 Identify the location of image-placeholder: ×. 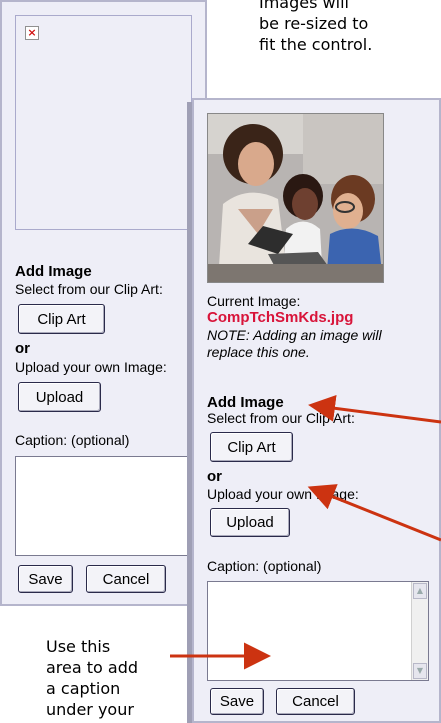
(103, 122).